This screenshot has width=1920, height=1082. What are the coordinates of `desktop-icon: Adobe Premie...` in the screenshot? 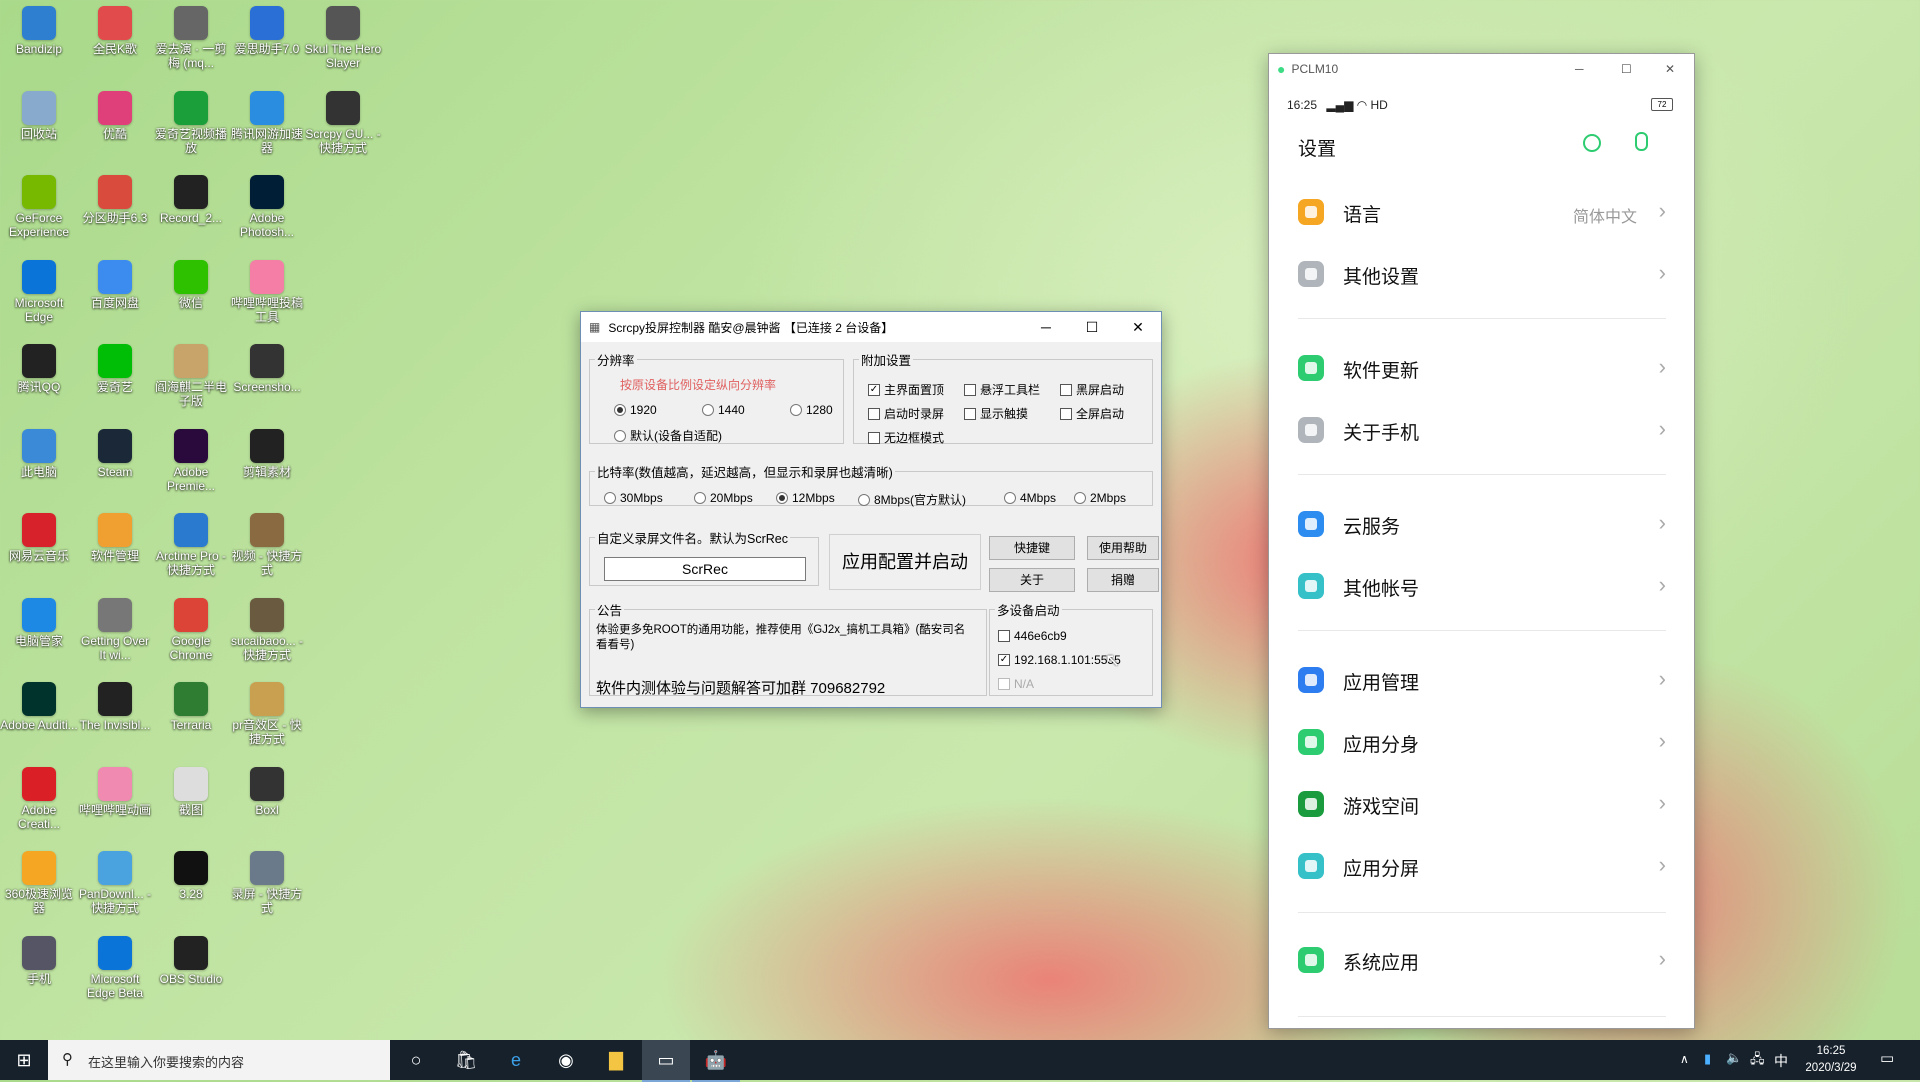 It's located at (191, 467).